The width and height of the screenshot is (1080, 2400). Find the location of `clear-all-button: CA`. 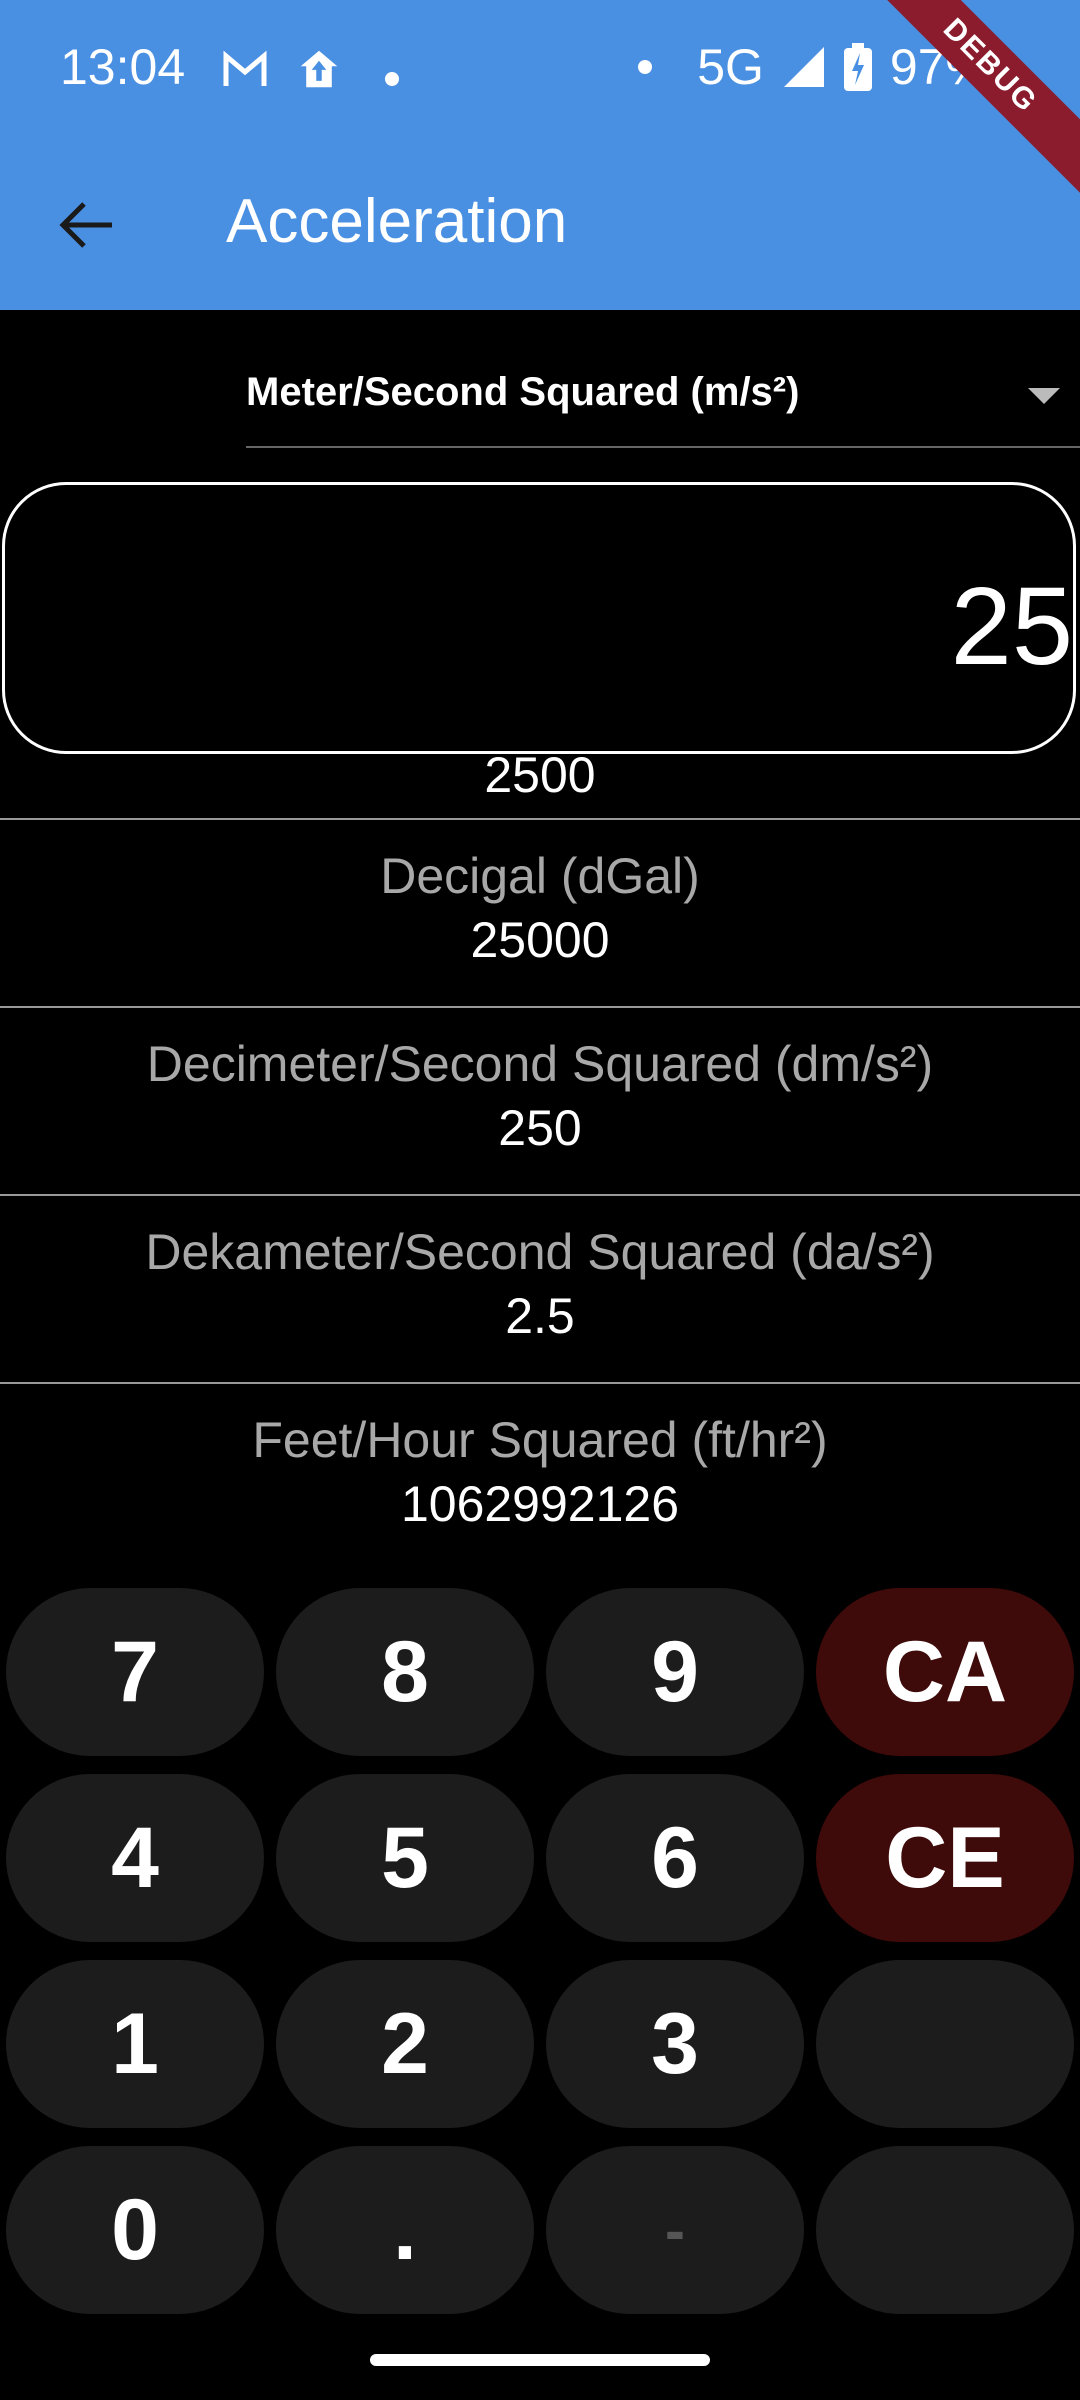

clear-all-button: CA is located at coordinates (945, 1672).